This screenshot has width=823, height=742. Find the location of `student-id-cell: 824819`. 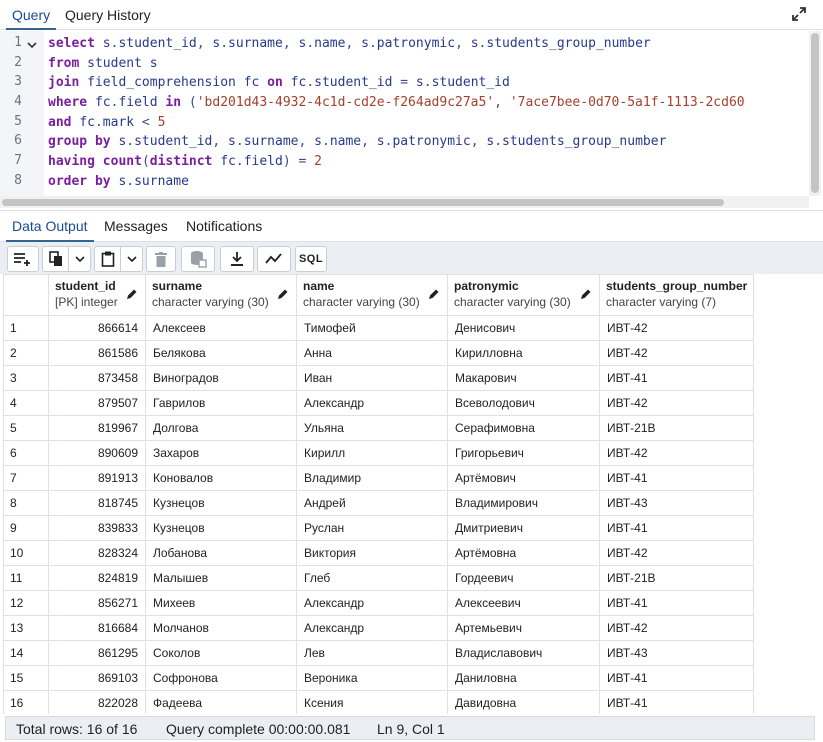

student-id-cell: 824819 is located at coordinates (97, 578).